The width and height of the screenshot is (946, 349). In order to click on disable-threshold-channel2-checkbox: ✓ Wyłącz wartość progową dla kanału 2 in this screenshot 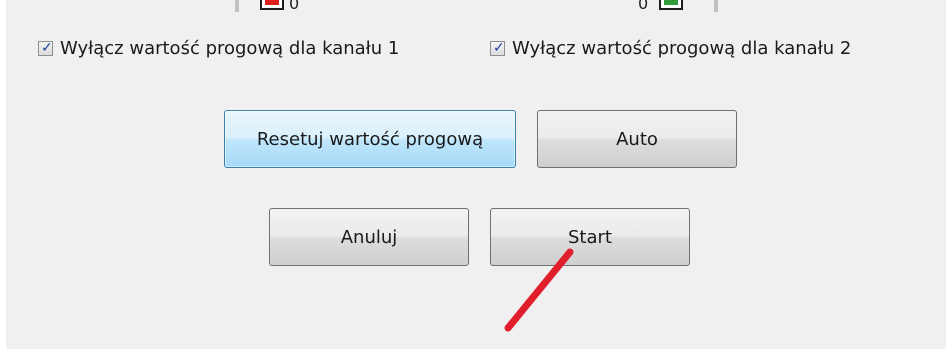, I will do `click(670, 48)`.